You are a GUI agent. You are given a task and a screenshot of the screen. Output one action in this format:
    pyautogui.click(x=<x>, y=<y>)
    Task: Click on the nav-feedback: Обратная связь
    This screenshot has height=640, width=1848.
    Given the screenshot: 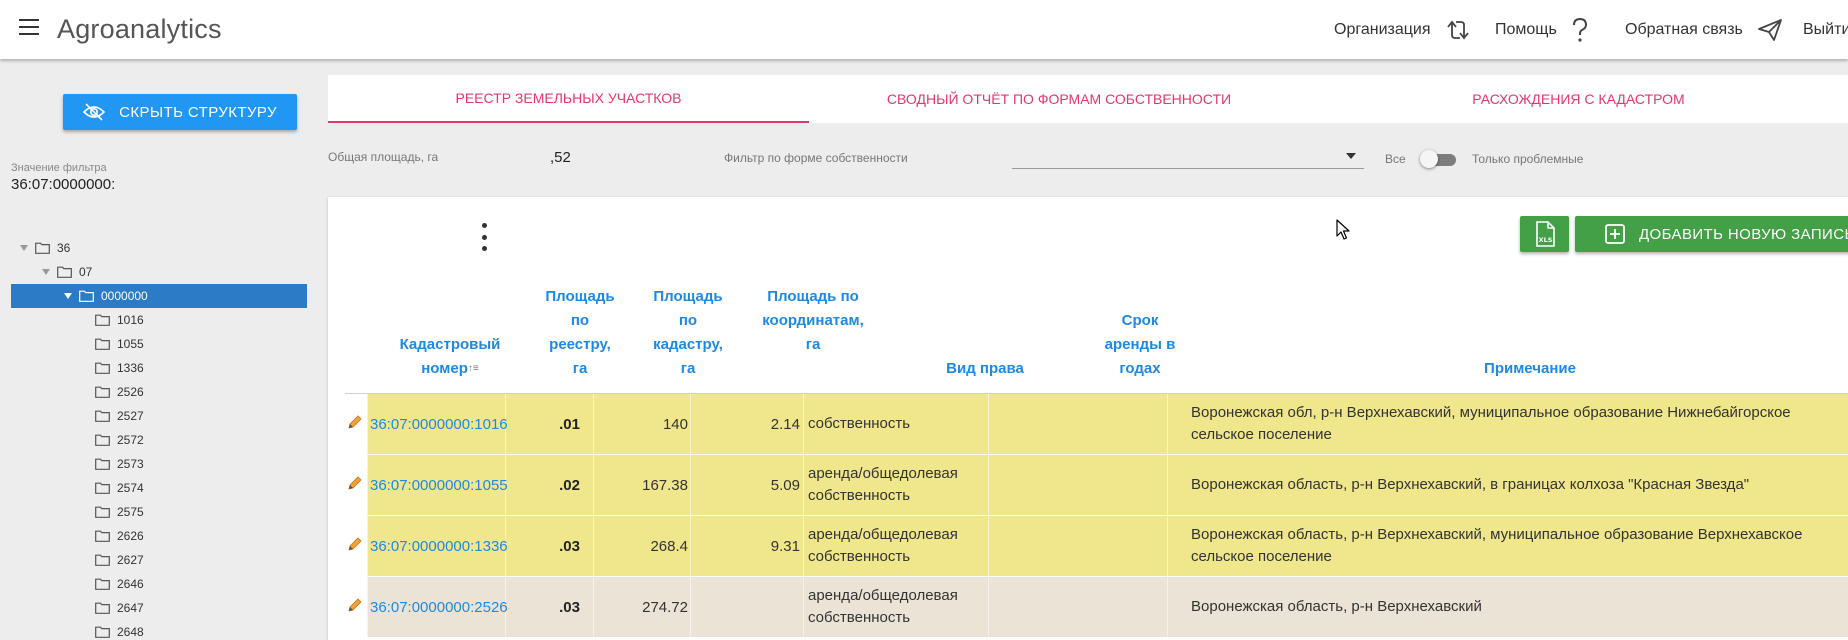 What is the action you would take?
    pyautogui.click(x=1704, y=29)
    